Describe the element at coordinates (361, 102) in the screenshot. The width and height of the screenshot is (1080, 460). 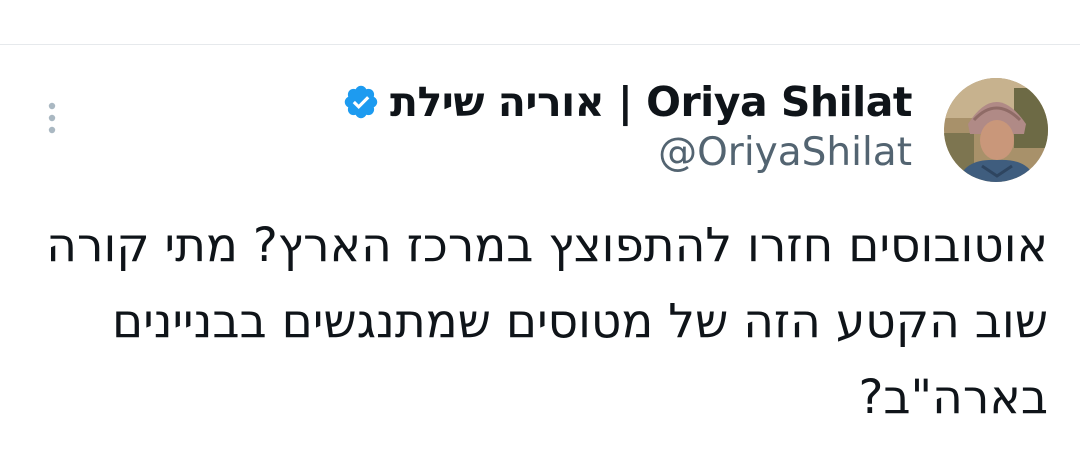
I see `verified-badge-icon` at that location.